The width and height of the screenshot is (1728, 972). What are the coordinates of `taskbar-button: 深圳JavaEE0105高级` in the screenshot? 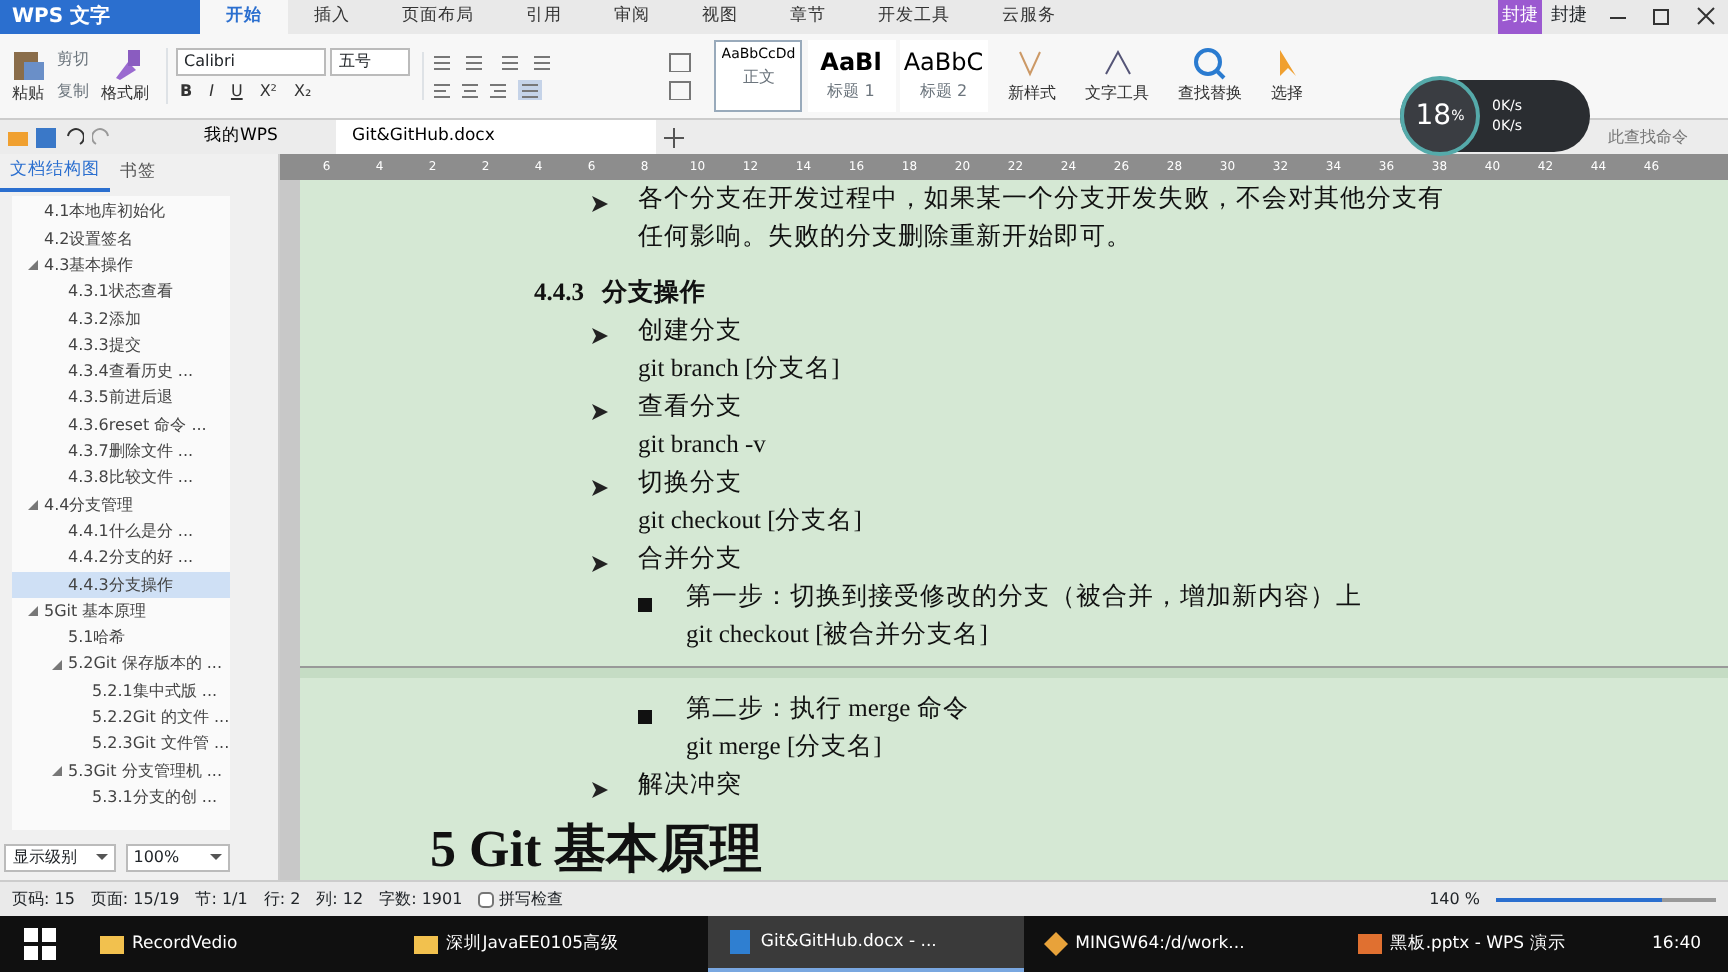 It's located at (551, 944).